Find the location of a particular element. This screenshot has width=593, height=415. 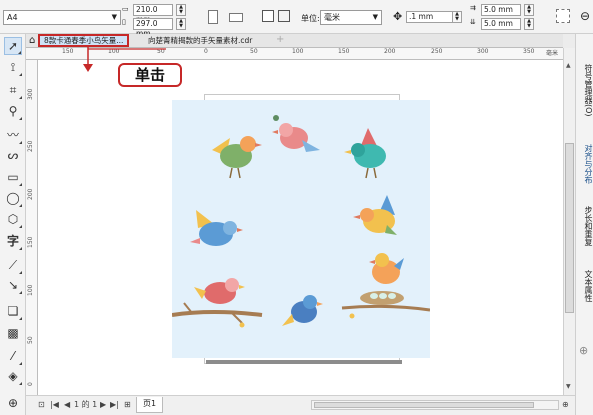

polygon-tool-icon: ⬡ is located at coordinates (13, 219).